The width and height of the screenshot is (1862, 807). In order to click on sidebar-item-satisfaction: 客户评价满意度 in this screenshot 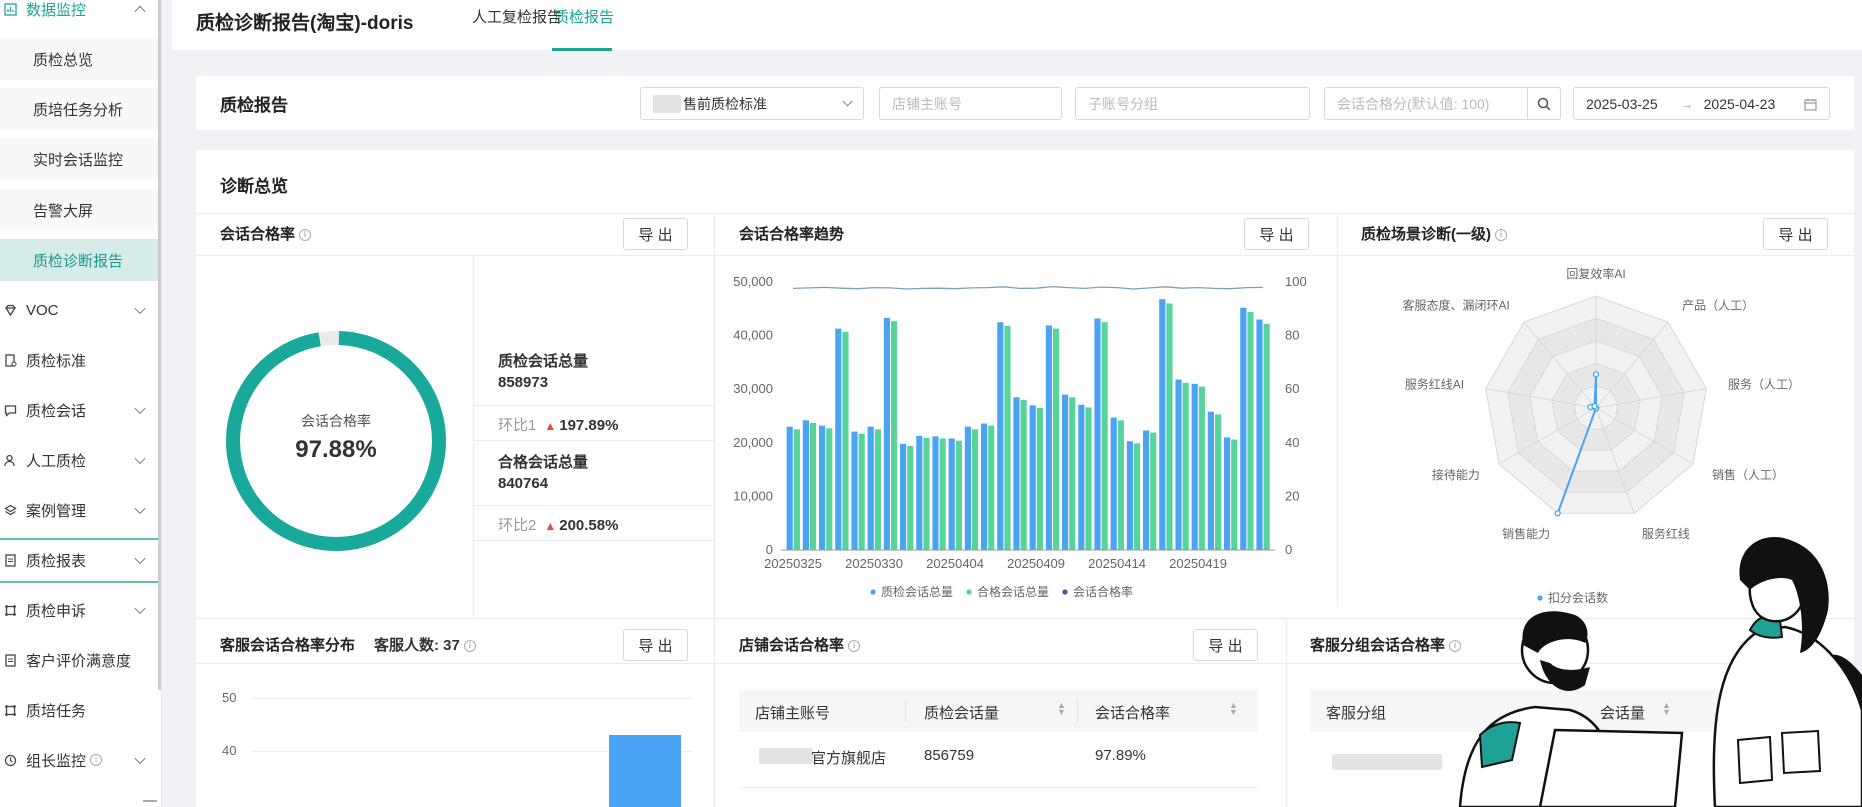, I will do `click(80, 660)`.